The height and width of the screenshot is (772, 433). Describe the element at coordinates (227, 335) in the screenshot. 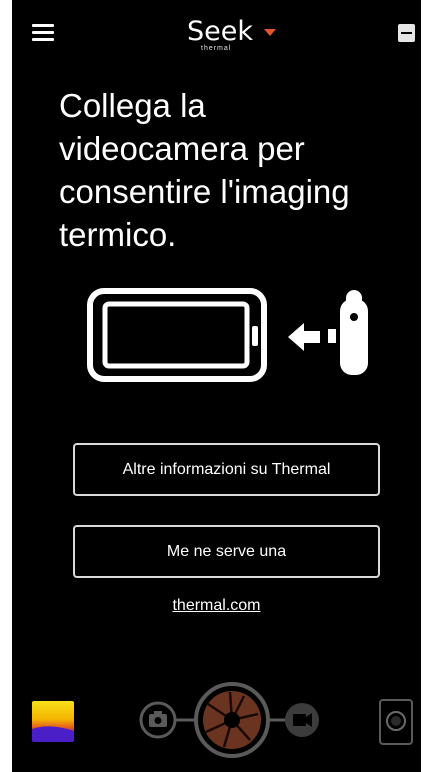

I see `phone-connect-camera-icon` at that location.